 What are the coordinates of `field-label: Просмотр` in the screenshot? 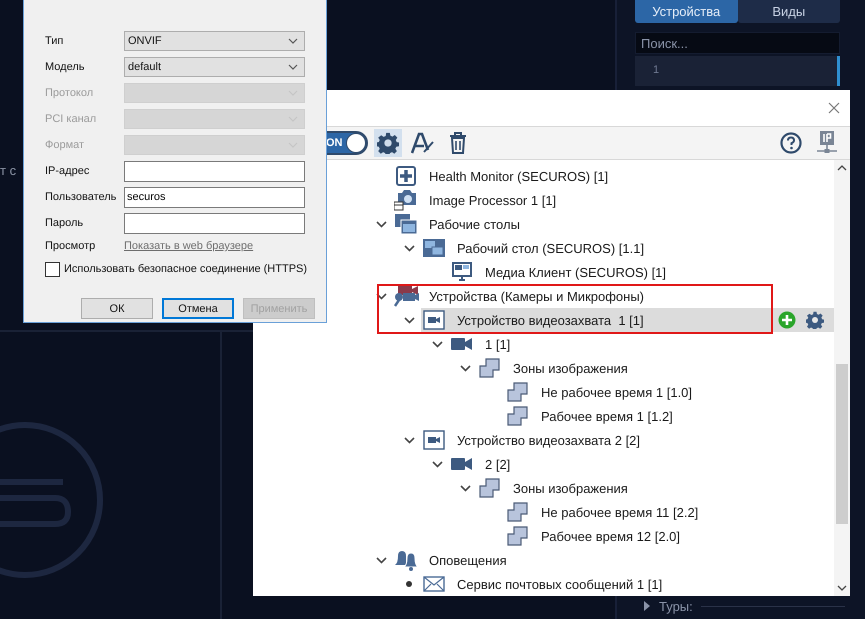 It's located at (70, 246).